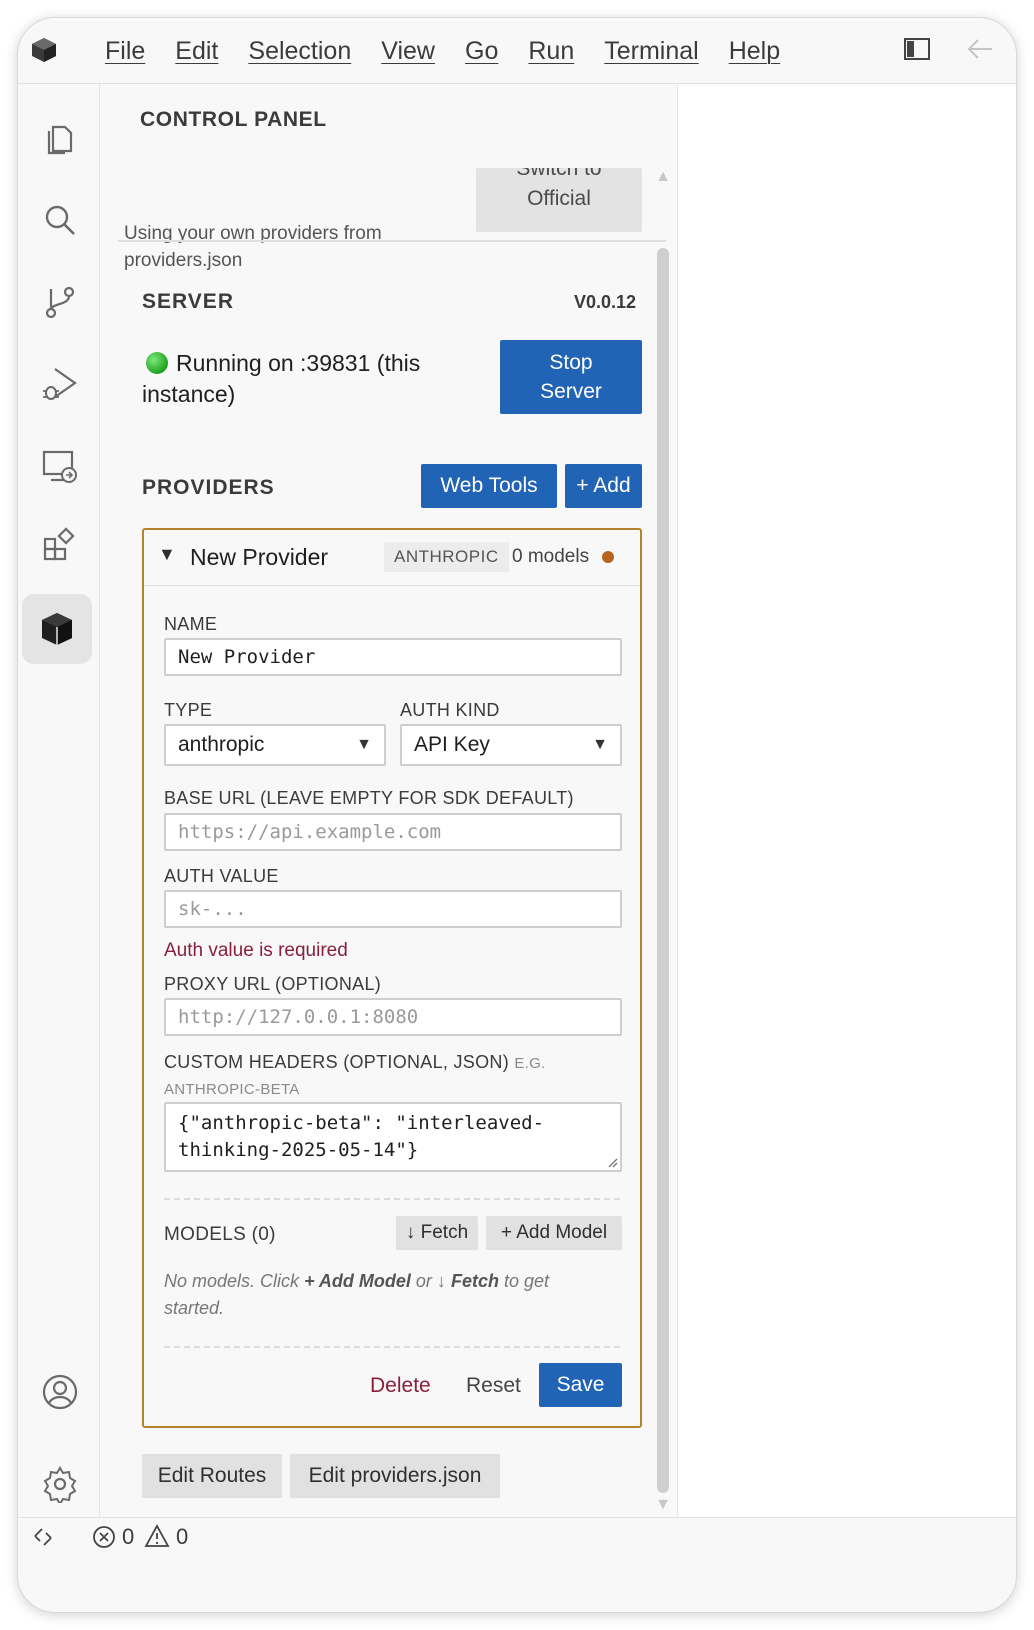 Image resolution: width=1034 pixels, height=1630 pixels. What do you see at coordinates (60, 138) in the screenshot?
I see `explorer-icon` at bounding box center [60, 138].